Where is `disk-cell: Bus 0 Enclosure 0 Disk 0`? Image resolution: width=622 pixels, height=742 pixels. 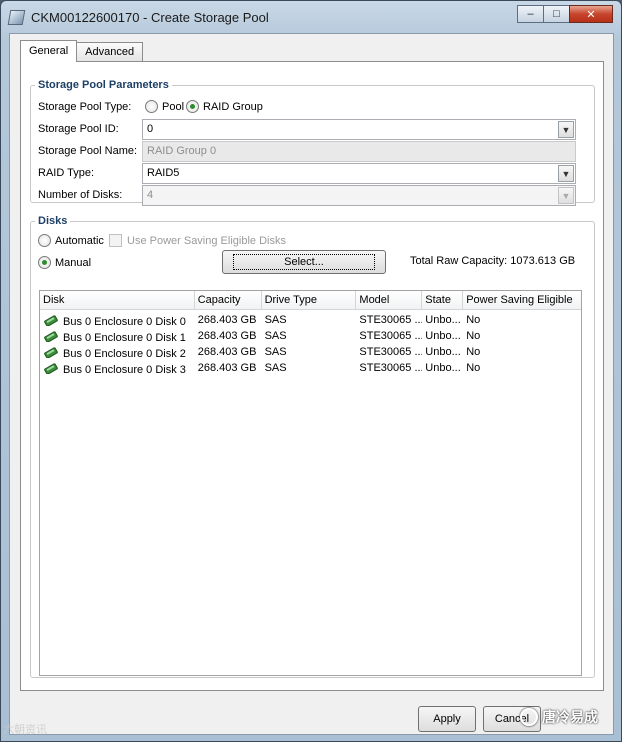
disk-cell: Bus 0 Enclosure 0 Disk 0 is located at coordinates (117, 320).